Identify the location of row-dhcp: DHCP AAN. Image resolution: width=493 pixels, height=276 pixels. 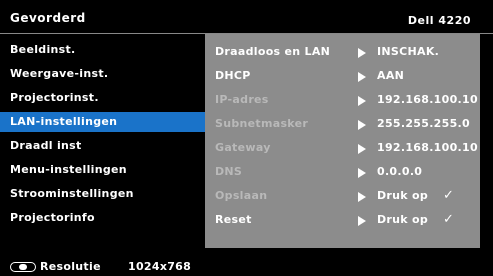
(342, 76).